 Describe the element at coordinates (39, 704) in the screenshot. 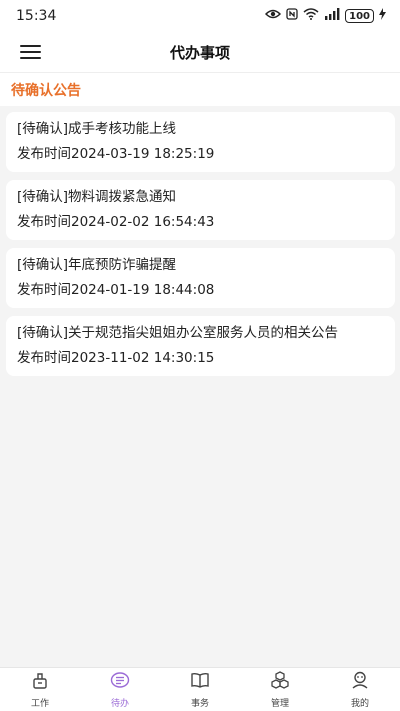

I see `nav-label-work: 工作` at that location.